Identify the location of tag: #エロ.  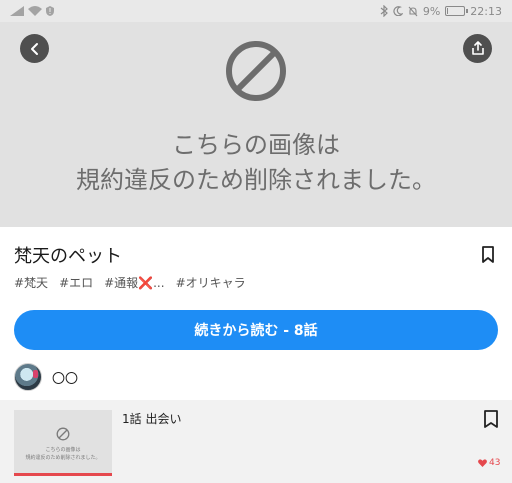
(76, 282).